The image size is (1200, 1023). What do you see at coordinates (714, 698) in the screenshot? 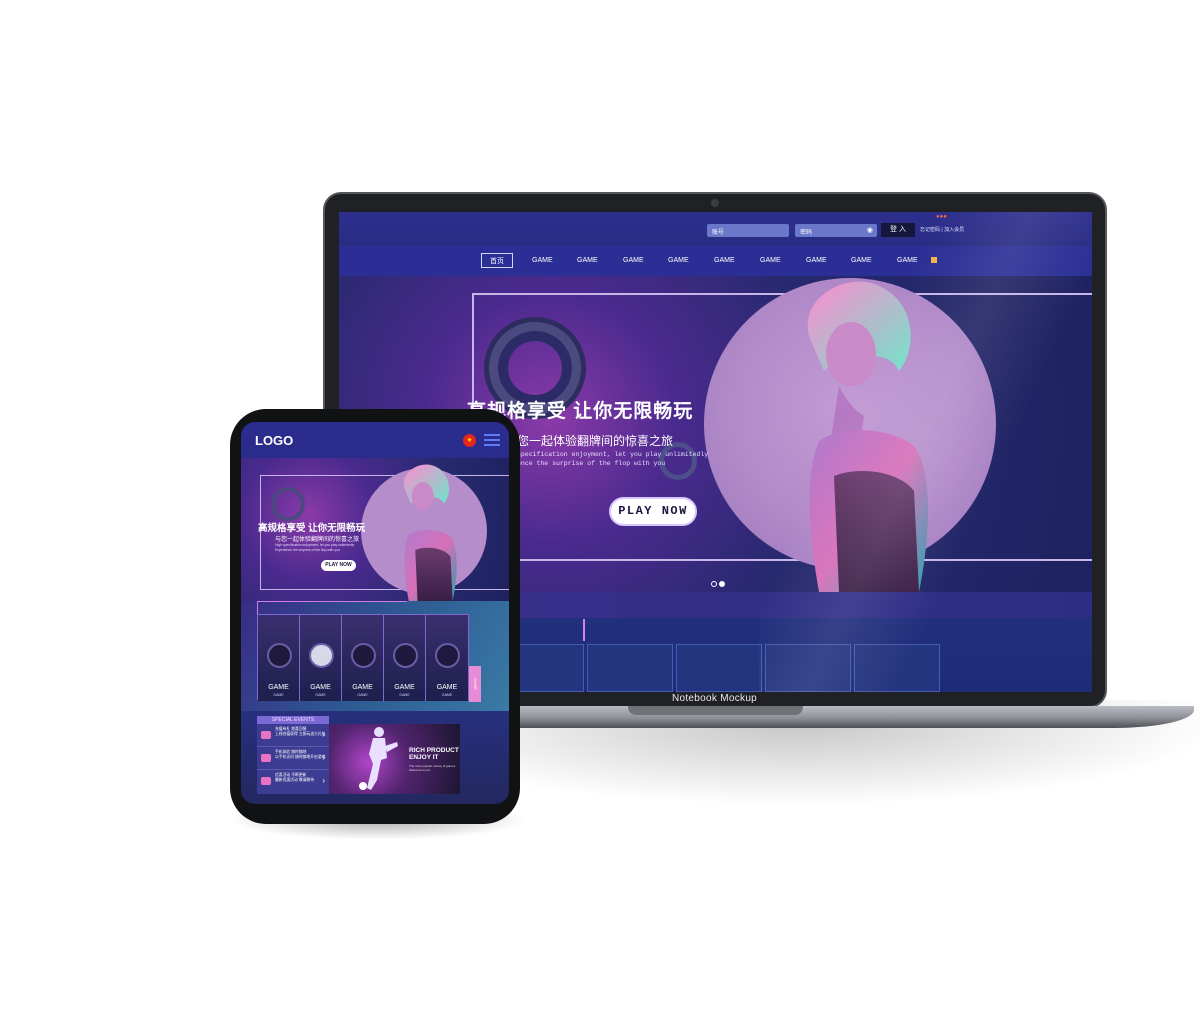
I see `mockup-caption: Notebook Mockup` at bounding box center [714, 698].